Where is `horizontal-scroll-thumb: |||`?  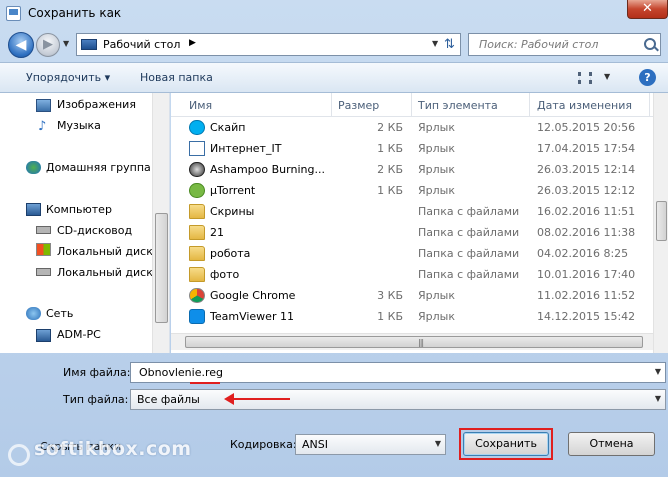 horizontal-scroll-thumb: ||| is located at coordinates (414, 342).